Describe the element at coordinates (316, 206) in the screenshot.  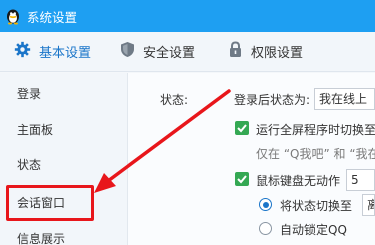
I see `switch-state-label: 将状态切换至` at that location.